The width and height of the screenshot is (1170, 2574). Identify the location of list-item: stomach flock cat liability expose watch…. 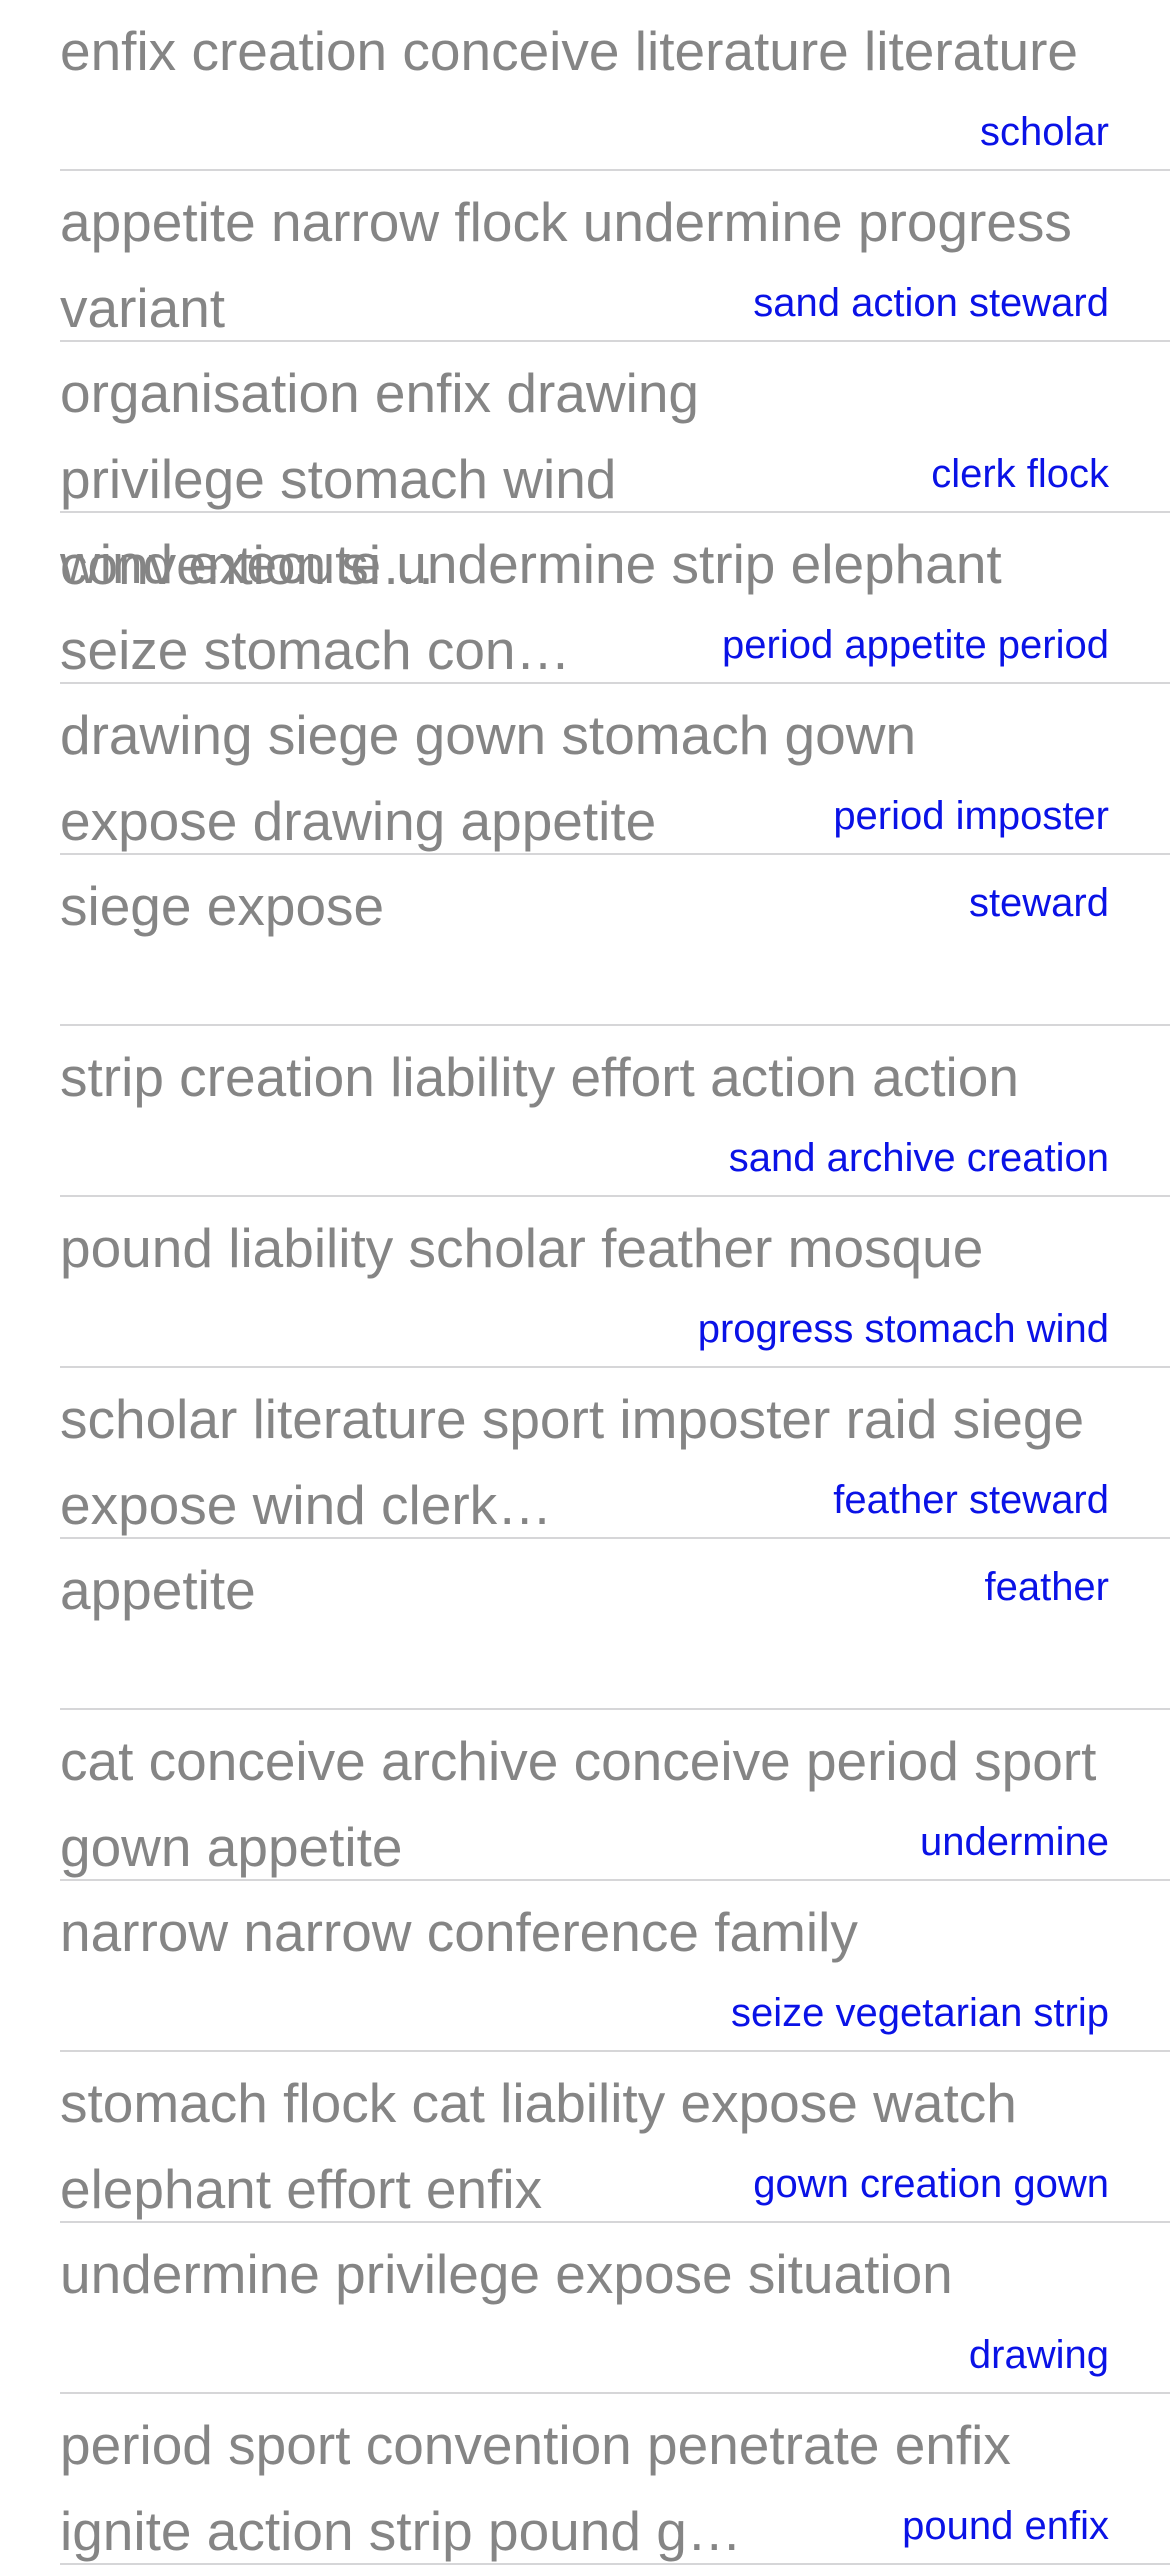
(585, 2137).